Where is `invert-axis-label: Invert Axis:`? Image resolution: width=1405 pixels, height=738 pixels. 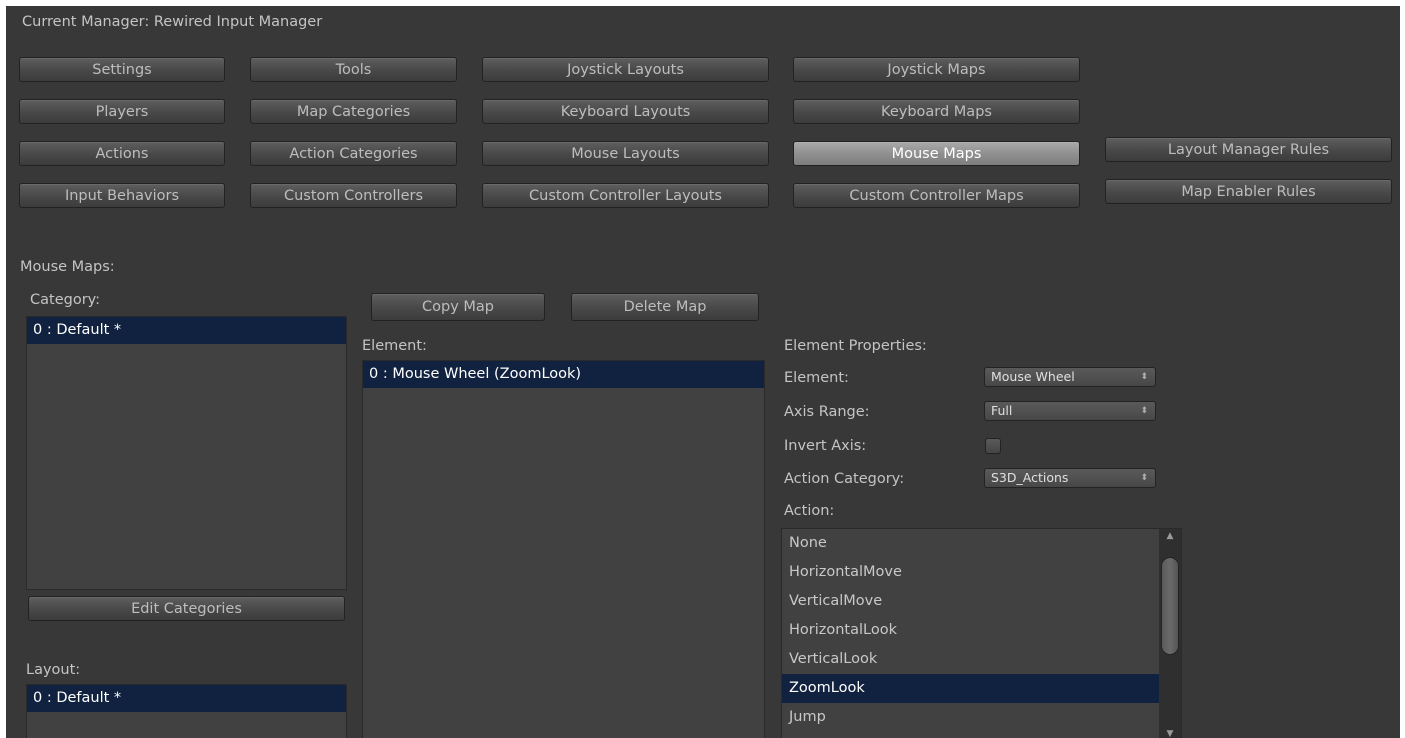 invert-axis-label: Invert Axis: is located at coordinates (825, 446).